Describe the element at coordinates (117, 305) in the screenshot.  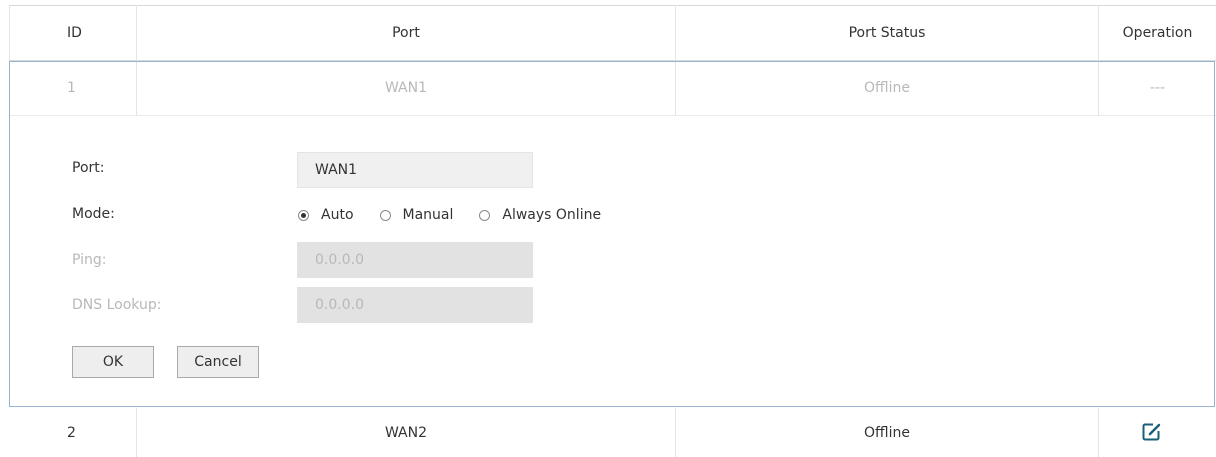
I see `dns-lookup-label: DNS Lookup:` at that location.